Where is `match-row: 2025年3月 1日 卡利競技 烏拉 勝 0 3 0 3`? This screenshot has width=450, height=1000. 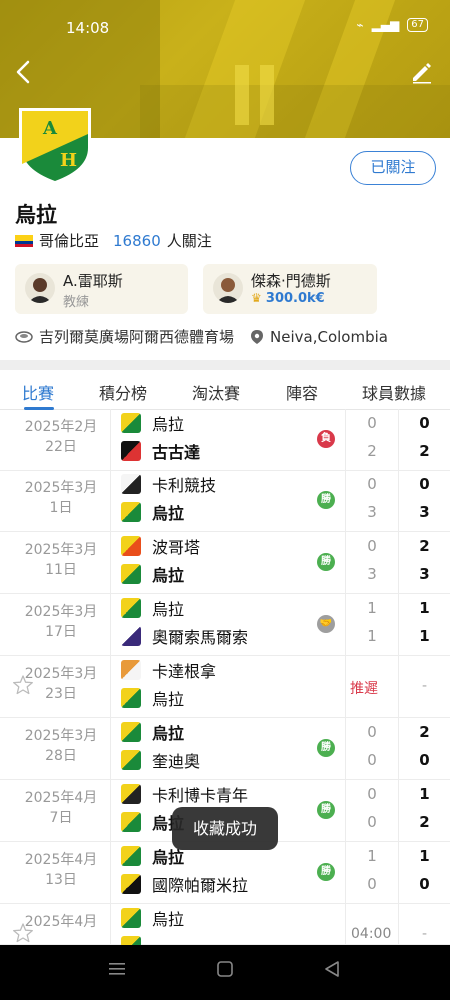
match-row: 2025年3月 1日 卡利競技 烏拉 勝 0 3 0 3 is located at coordinates (225, 501).